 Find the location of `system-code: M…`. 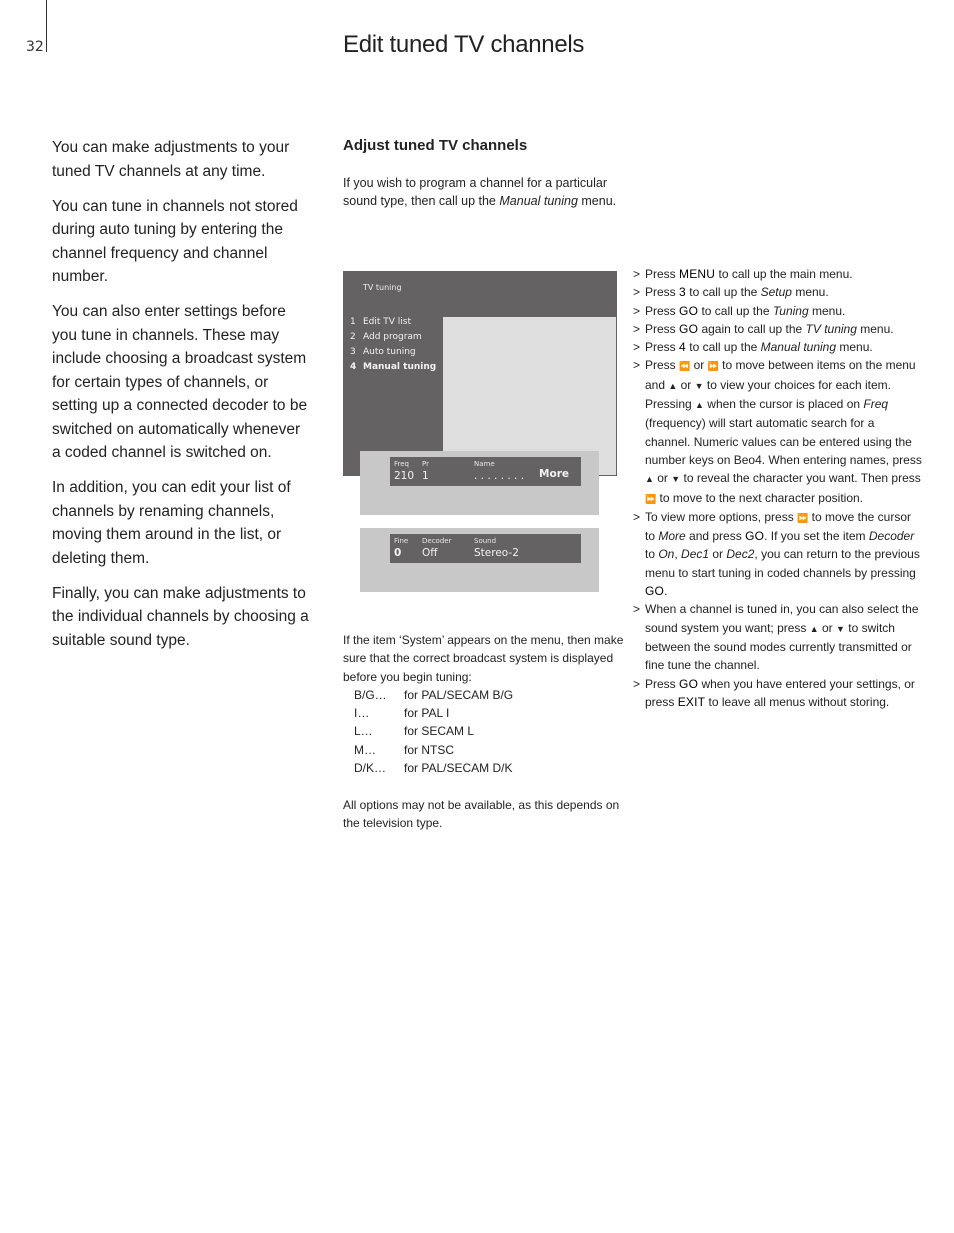

system-code: M… is located at coordinates (365, 749).